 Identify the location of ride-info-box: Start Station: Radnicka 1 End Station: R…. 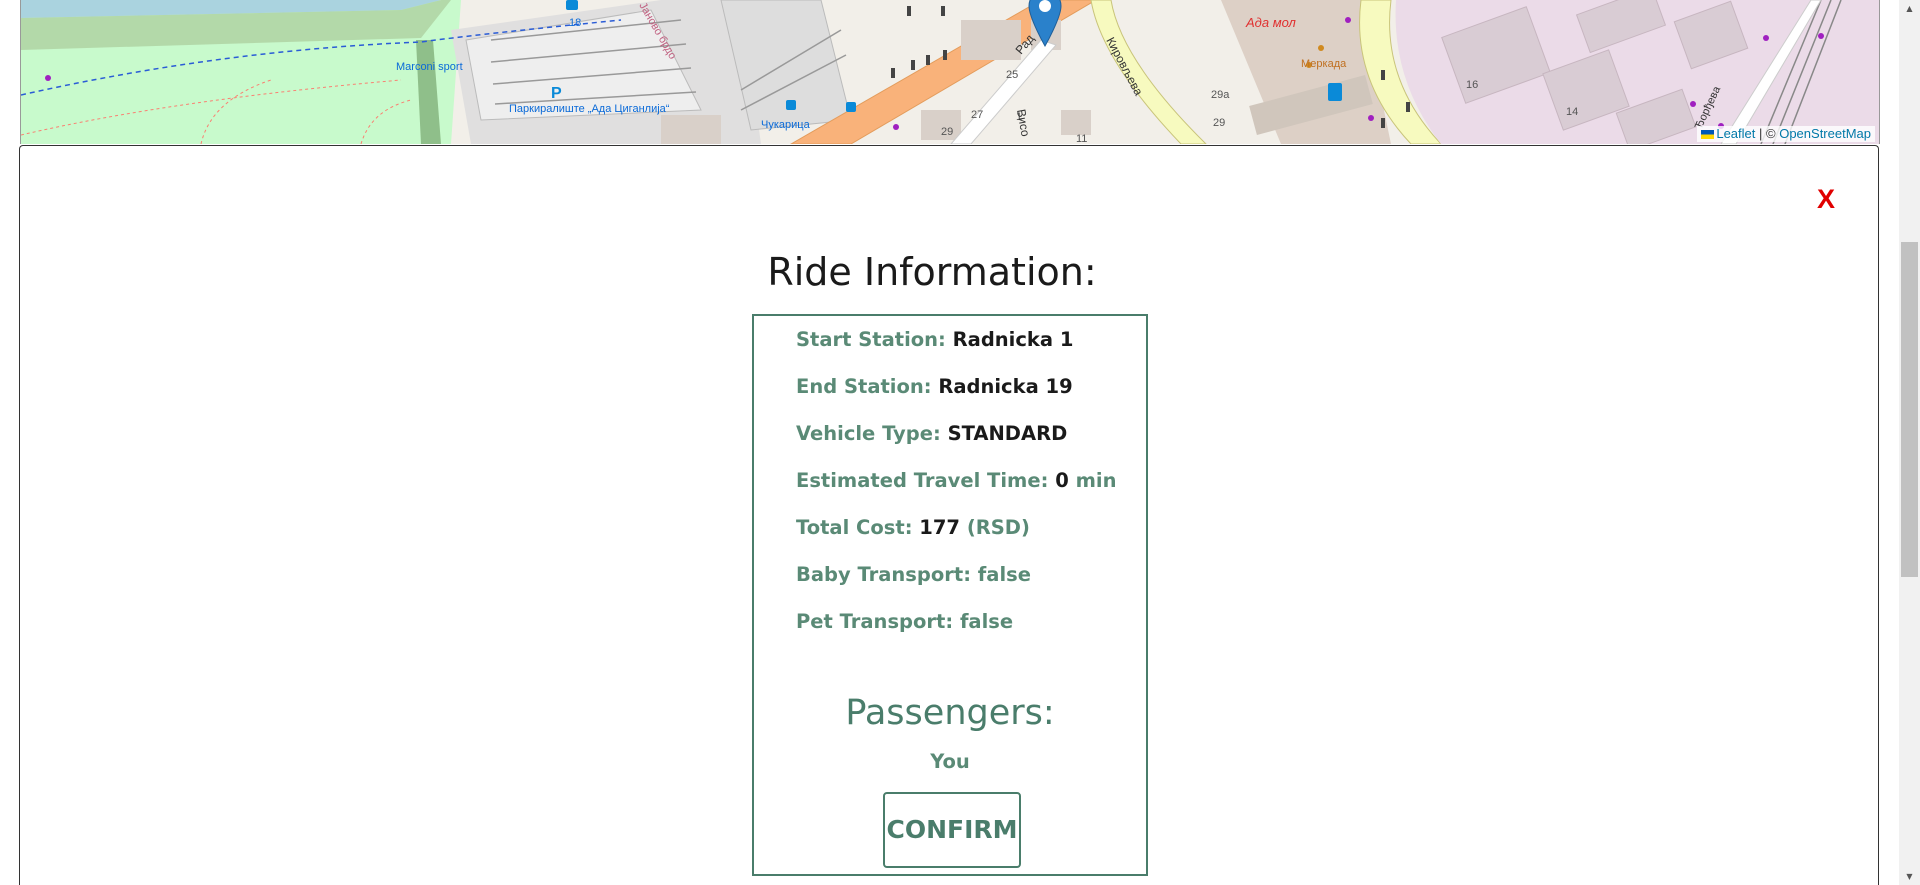
(950, 595).